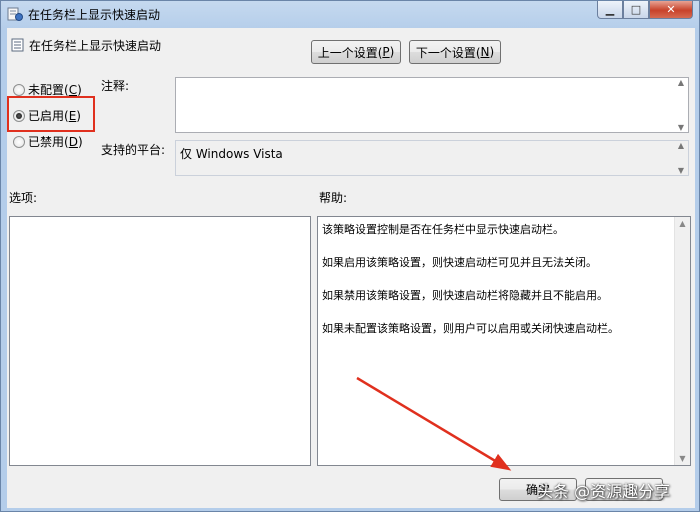 The width and height of the screenshot is (700, 512). Describe the element at coordinates (19, 141) in the screenshot. I see `radio-disabled-indicator` at that location.